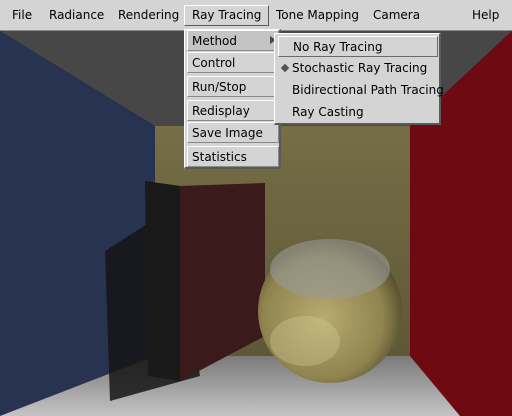 The height and width of the screenshot is (416, 512). Describe the element at coordinates (358, 112) in the screenshot. I see `method-ray-casting: Ray Casting` at that location.